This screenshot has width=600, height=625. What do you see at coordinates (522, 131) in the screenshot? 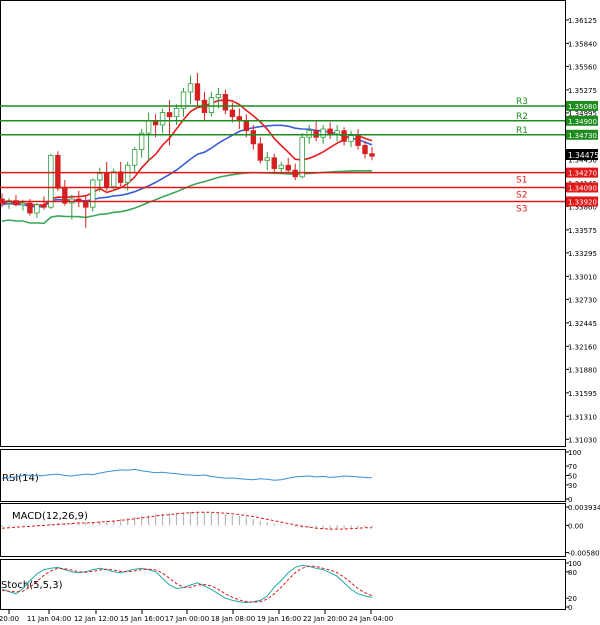
I see `pivot-name-r1: R1` at bounding box center [522, 131].